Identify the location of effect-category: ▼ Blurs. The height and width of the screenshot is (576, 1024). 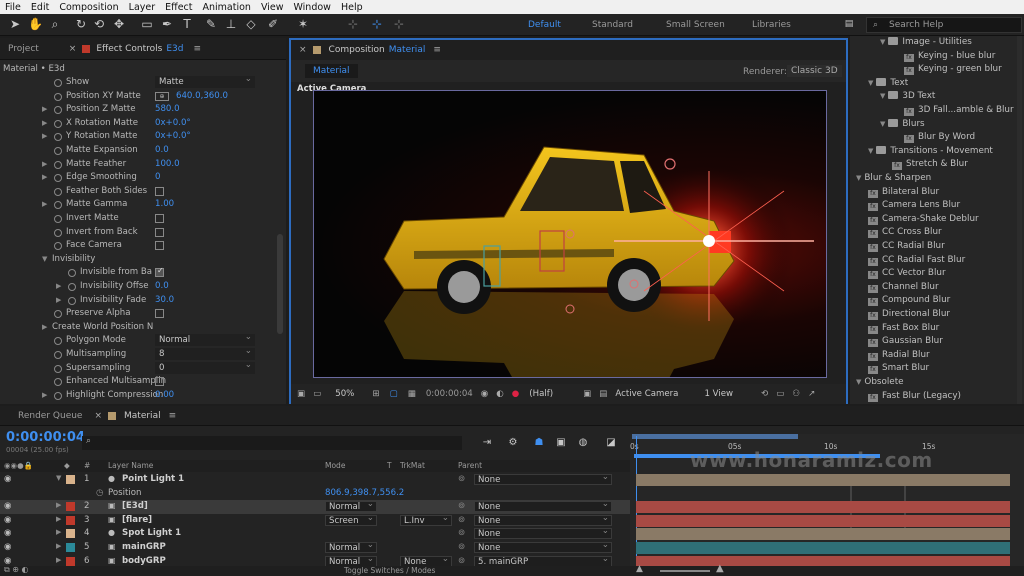
(935, 125).